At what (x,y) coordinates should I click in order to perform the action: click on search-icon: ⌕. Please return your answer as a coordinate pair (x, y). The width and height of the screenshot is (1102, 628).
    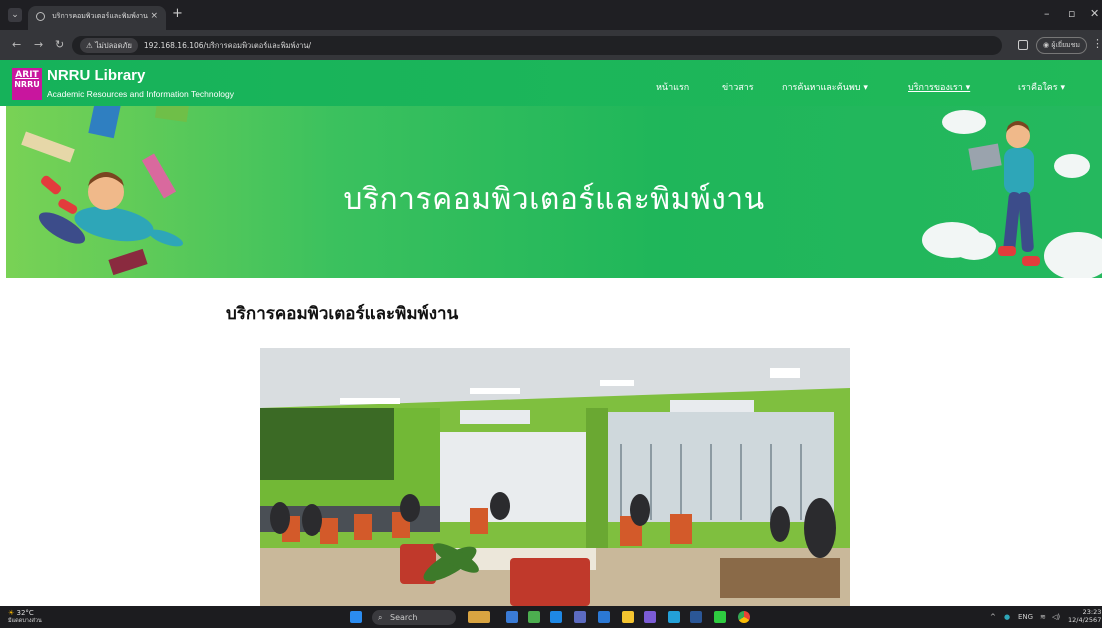
    Looking at the image, I should click on (380, 617).